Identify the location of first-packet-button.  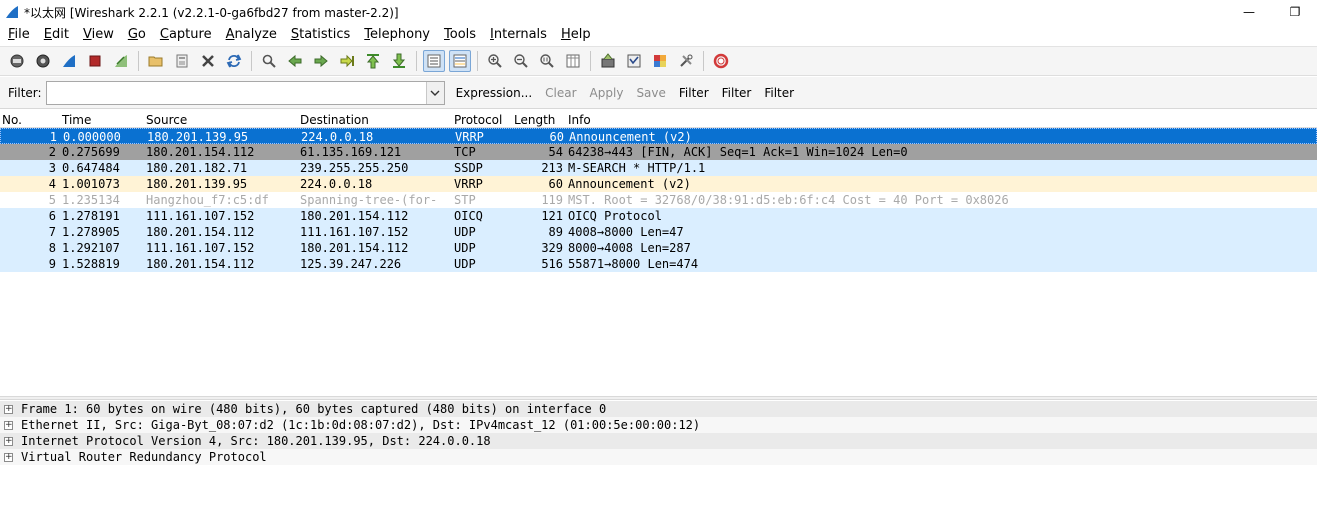
(373, 61).